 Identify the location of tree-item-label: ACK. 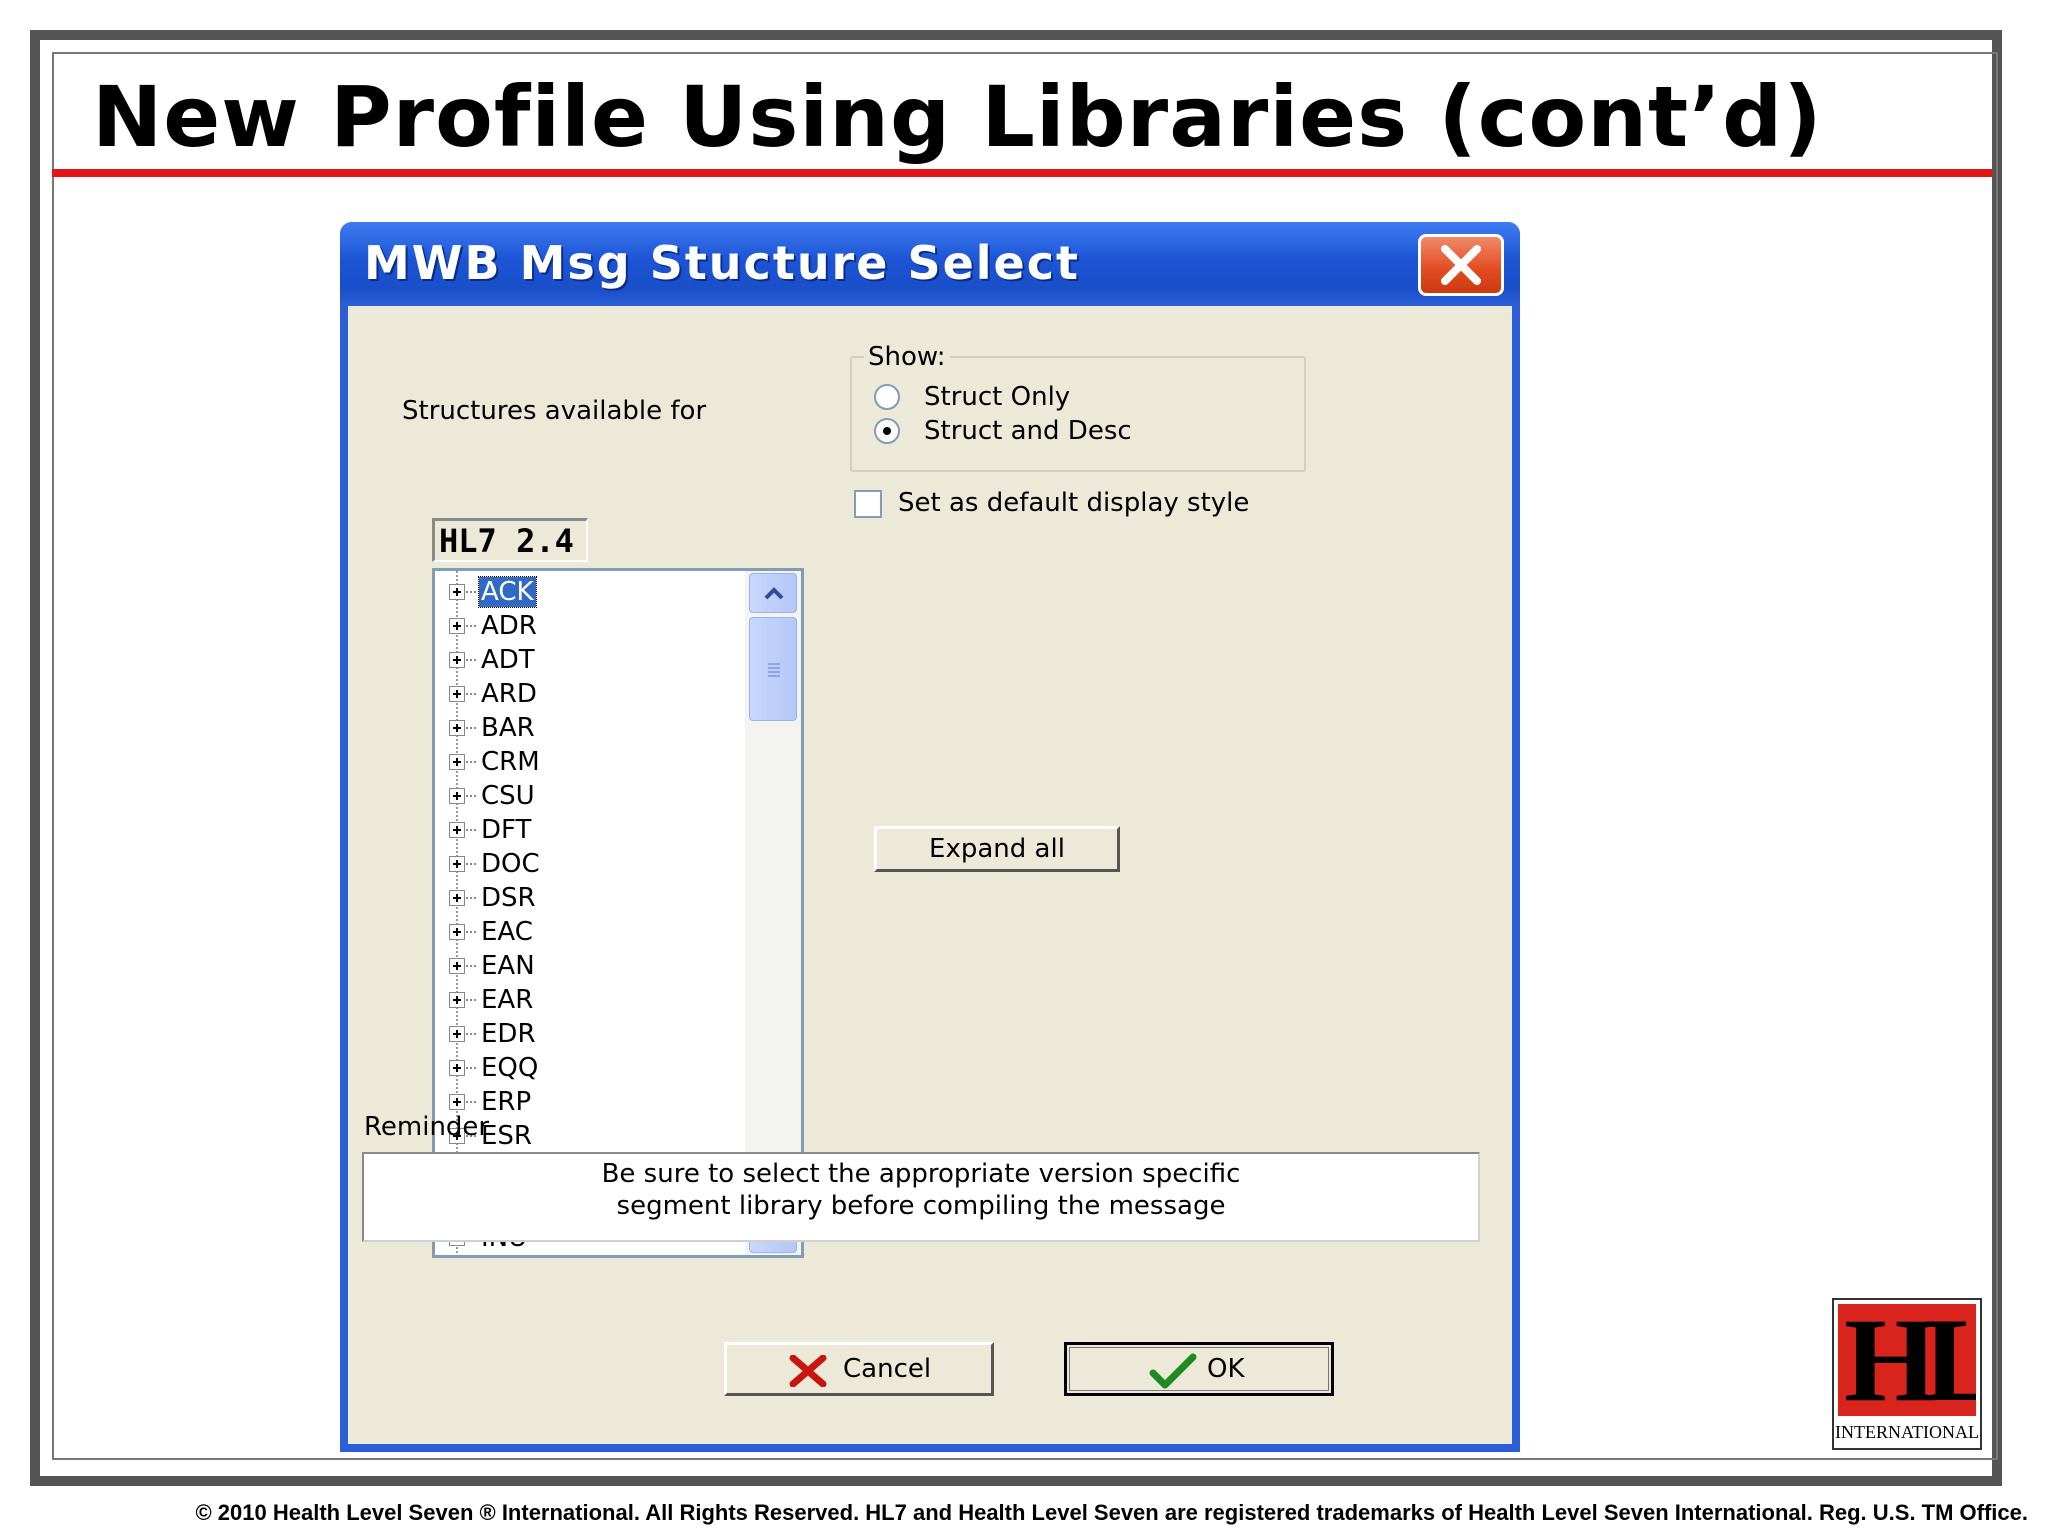
(507, 592).